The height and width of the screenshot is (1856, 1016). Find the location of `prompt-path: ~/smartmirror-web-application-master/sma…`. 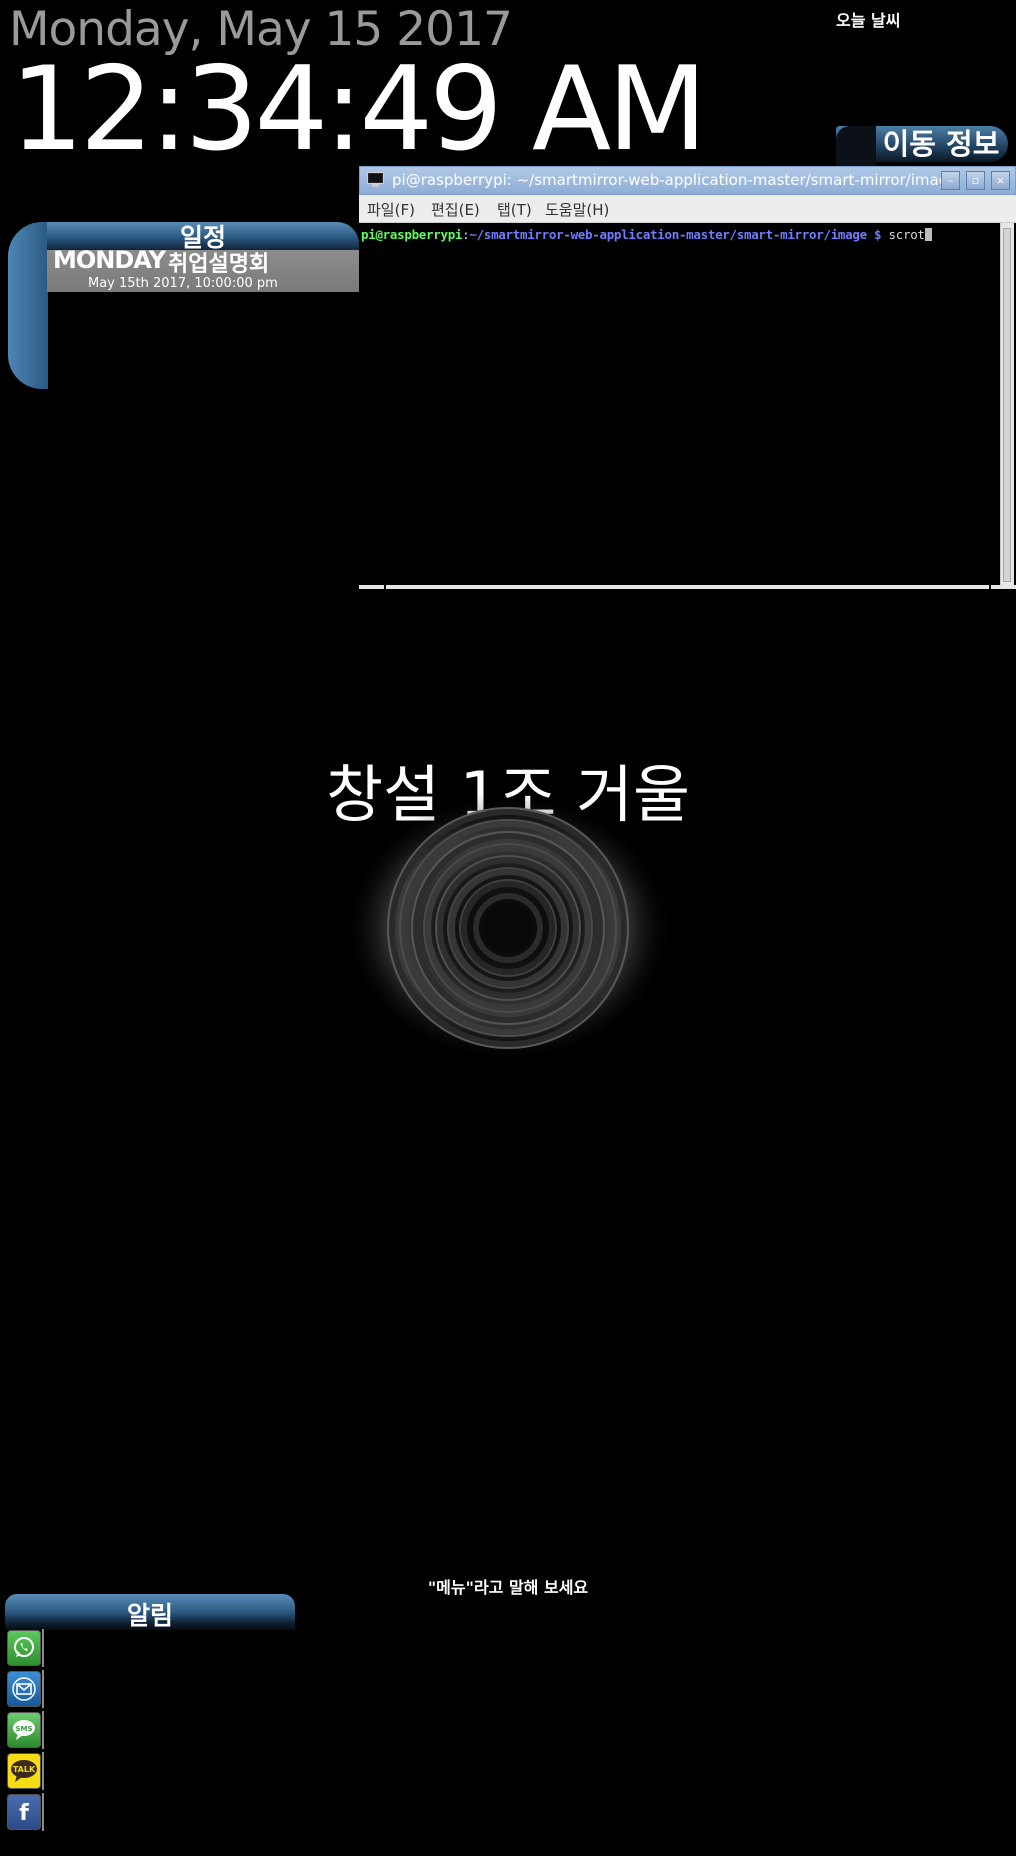

prompt-path: ~/smartmirror-web-application-master/sma… is located at coordinates (675, 234).